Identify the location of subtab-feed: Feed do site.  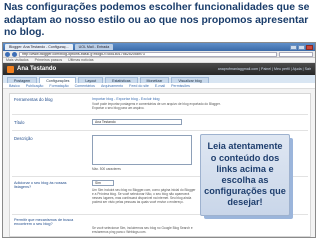
(139, 86).